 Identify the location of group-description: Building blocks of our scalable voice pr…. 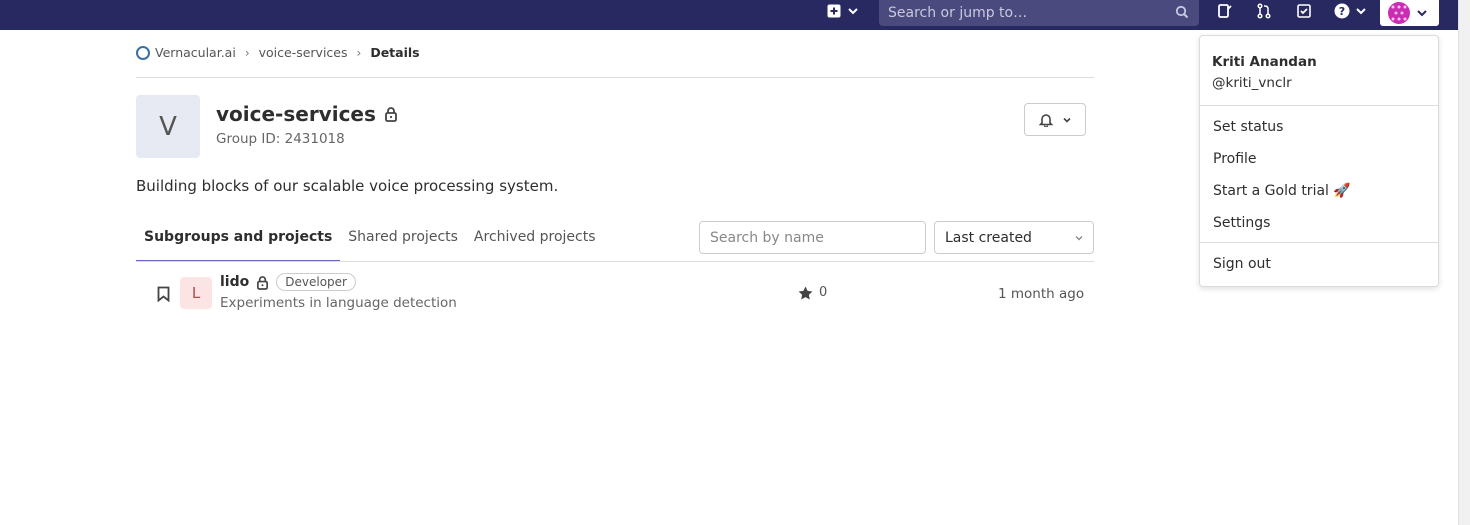
(347, 186).